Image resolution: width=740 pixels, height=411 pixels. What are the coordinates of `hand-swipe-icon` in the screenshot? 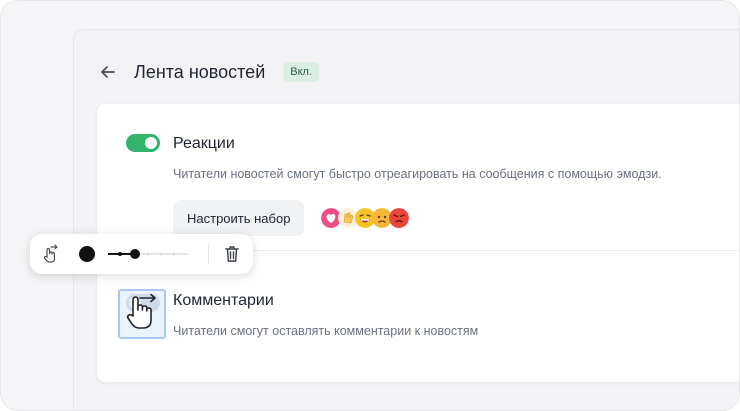 It's located at (51, 254).